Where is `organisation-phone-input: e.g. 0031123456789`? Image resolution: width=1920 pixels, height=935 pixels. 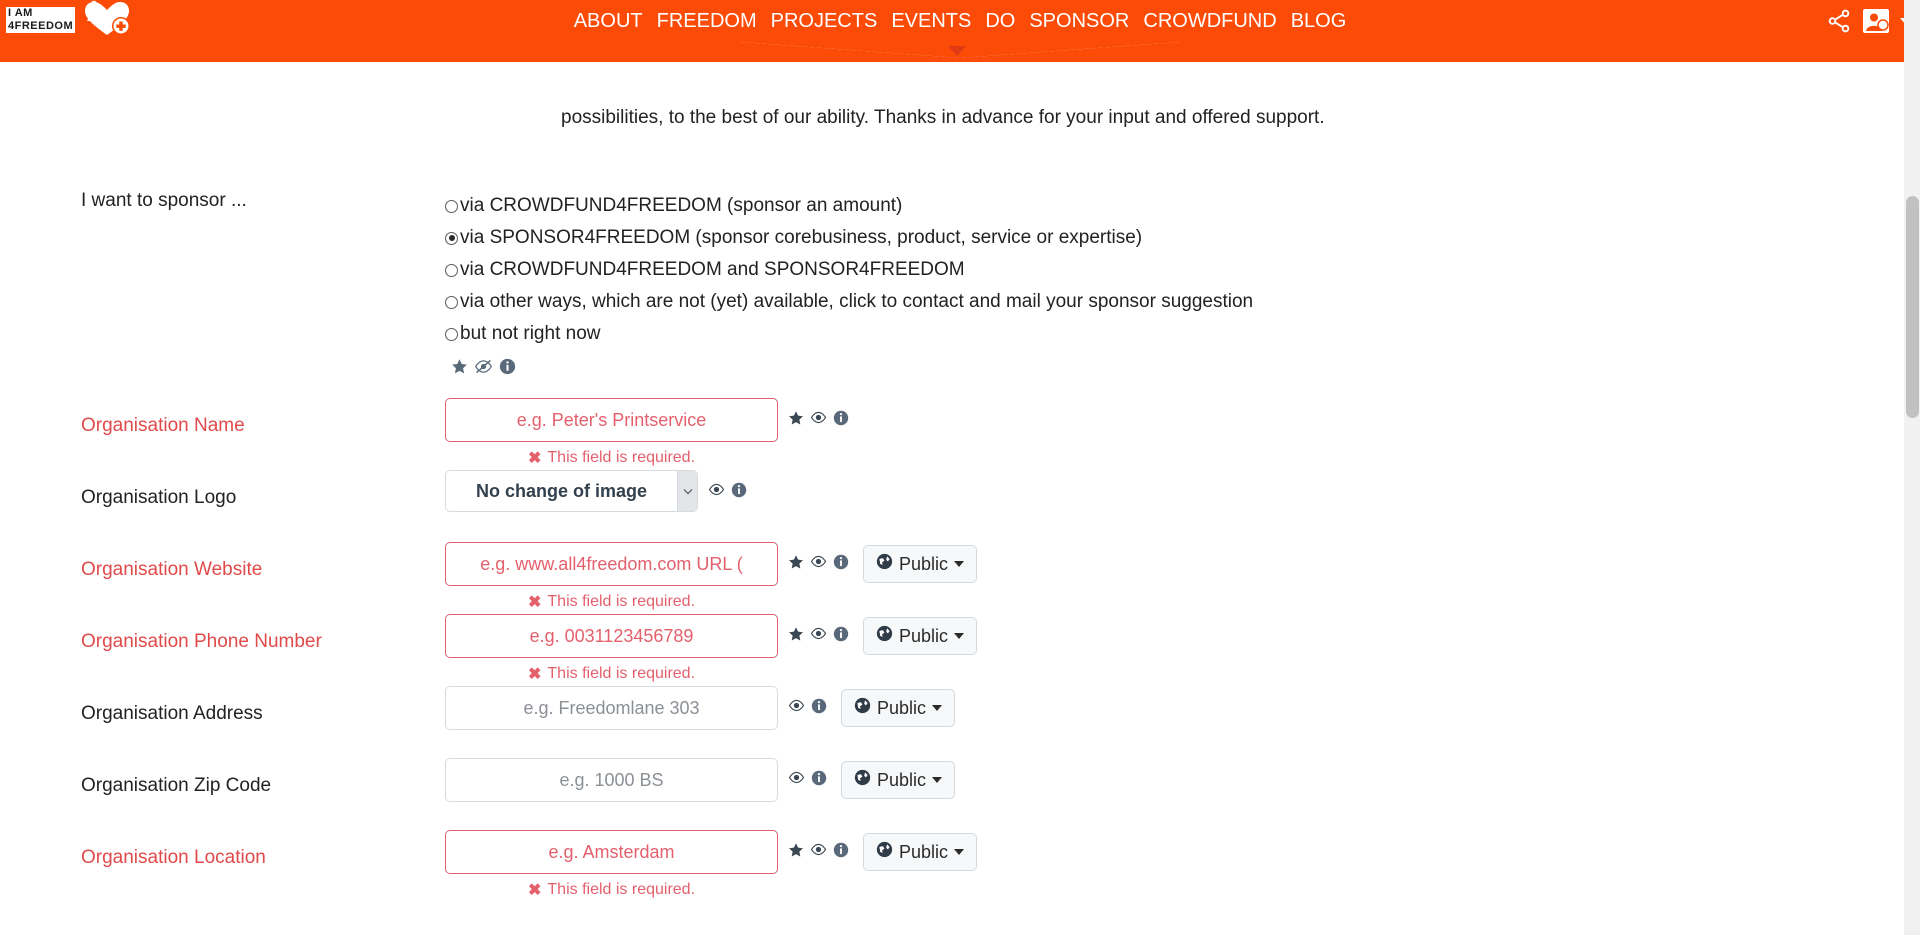
organisation-phone-input: e.g. 0031123456789 is located at coordinates (611, 636).